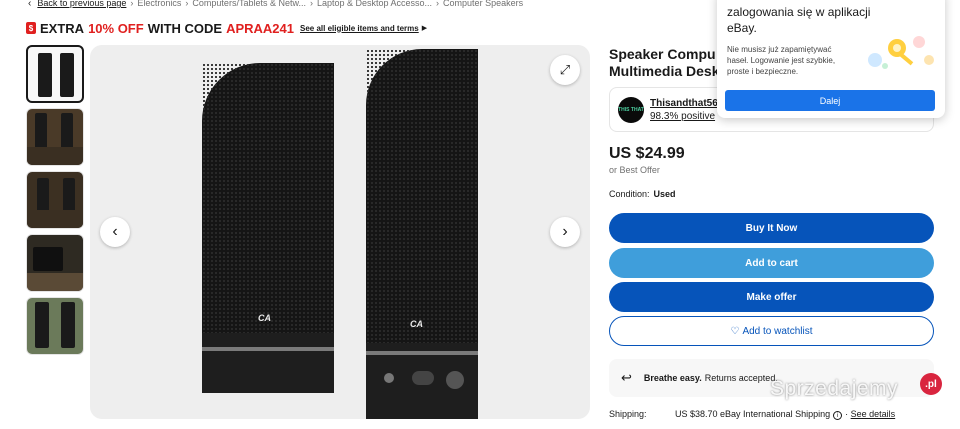 The image size is (960, 429). Describe the element at coordinates (629, 194) in the screenshot. I see `condition-label: Condition:` at that location.